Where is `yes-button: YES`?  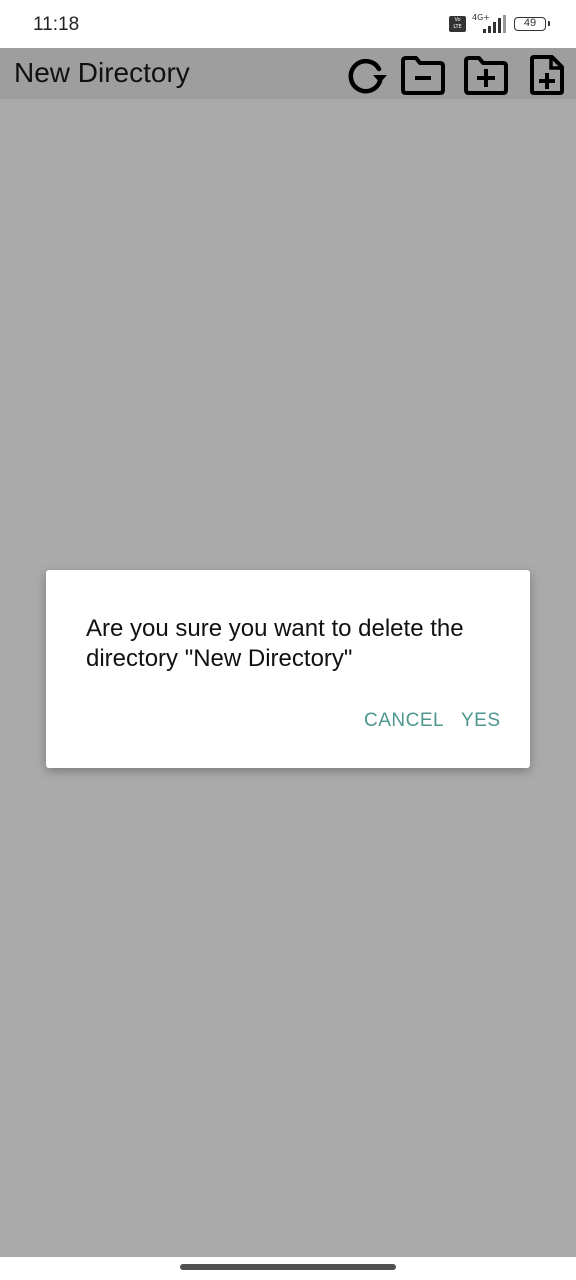 yes-button: YES is located at coordinates (481, 721).